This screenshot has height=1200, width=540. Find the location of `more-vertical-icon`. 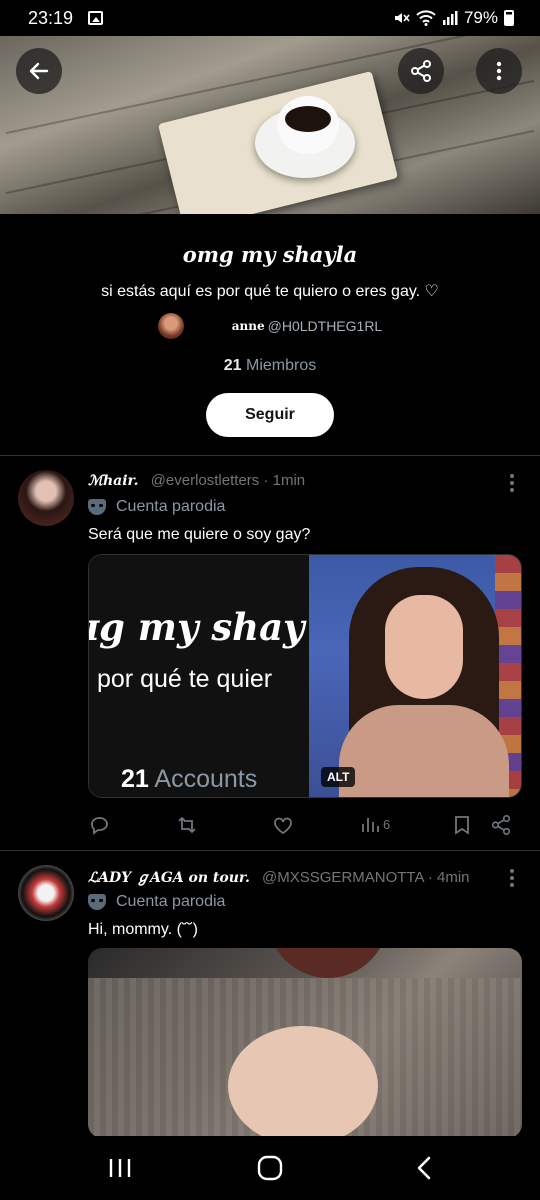

more-vertical-icon is located at coordinates (499, 71).